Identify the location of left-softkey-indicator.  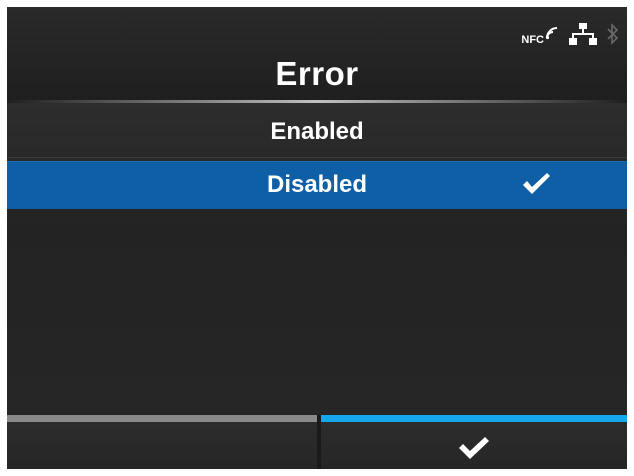
(162, 418).